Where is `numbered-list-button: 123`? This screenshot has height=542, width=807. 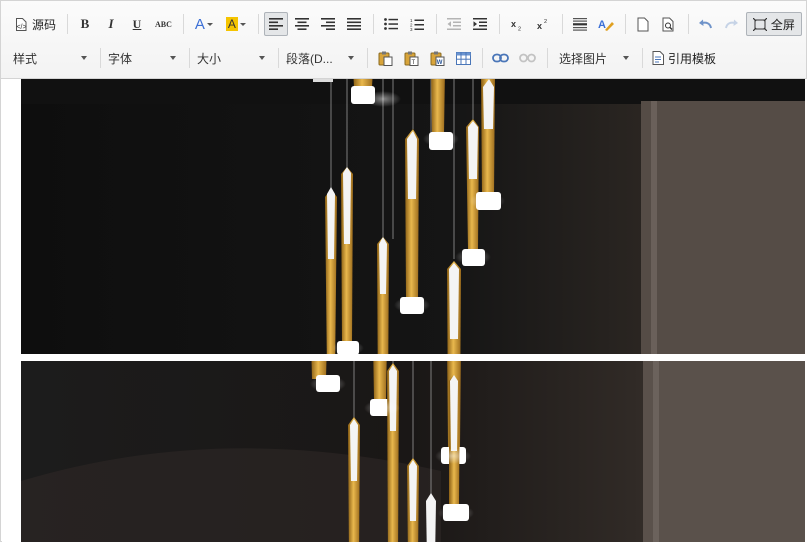 numbered-list-button: 123 is located at coordinates (417, 24).